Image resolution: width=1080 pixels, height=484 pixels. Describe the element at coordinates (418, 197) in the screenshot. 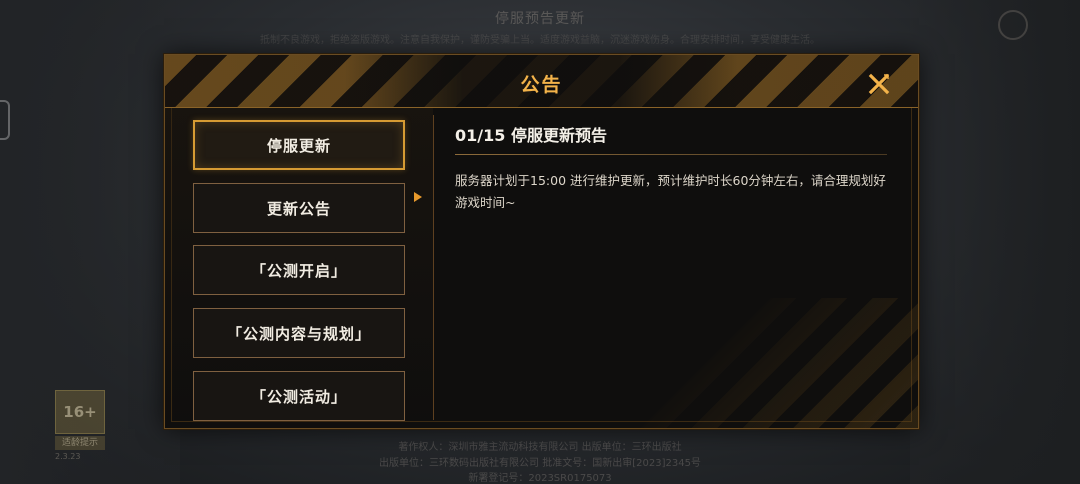

I see `active-tab-arrow-icon` at that location.